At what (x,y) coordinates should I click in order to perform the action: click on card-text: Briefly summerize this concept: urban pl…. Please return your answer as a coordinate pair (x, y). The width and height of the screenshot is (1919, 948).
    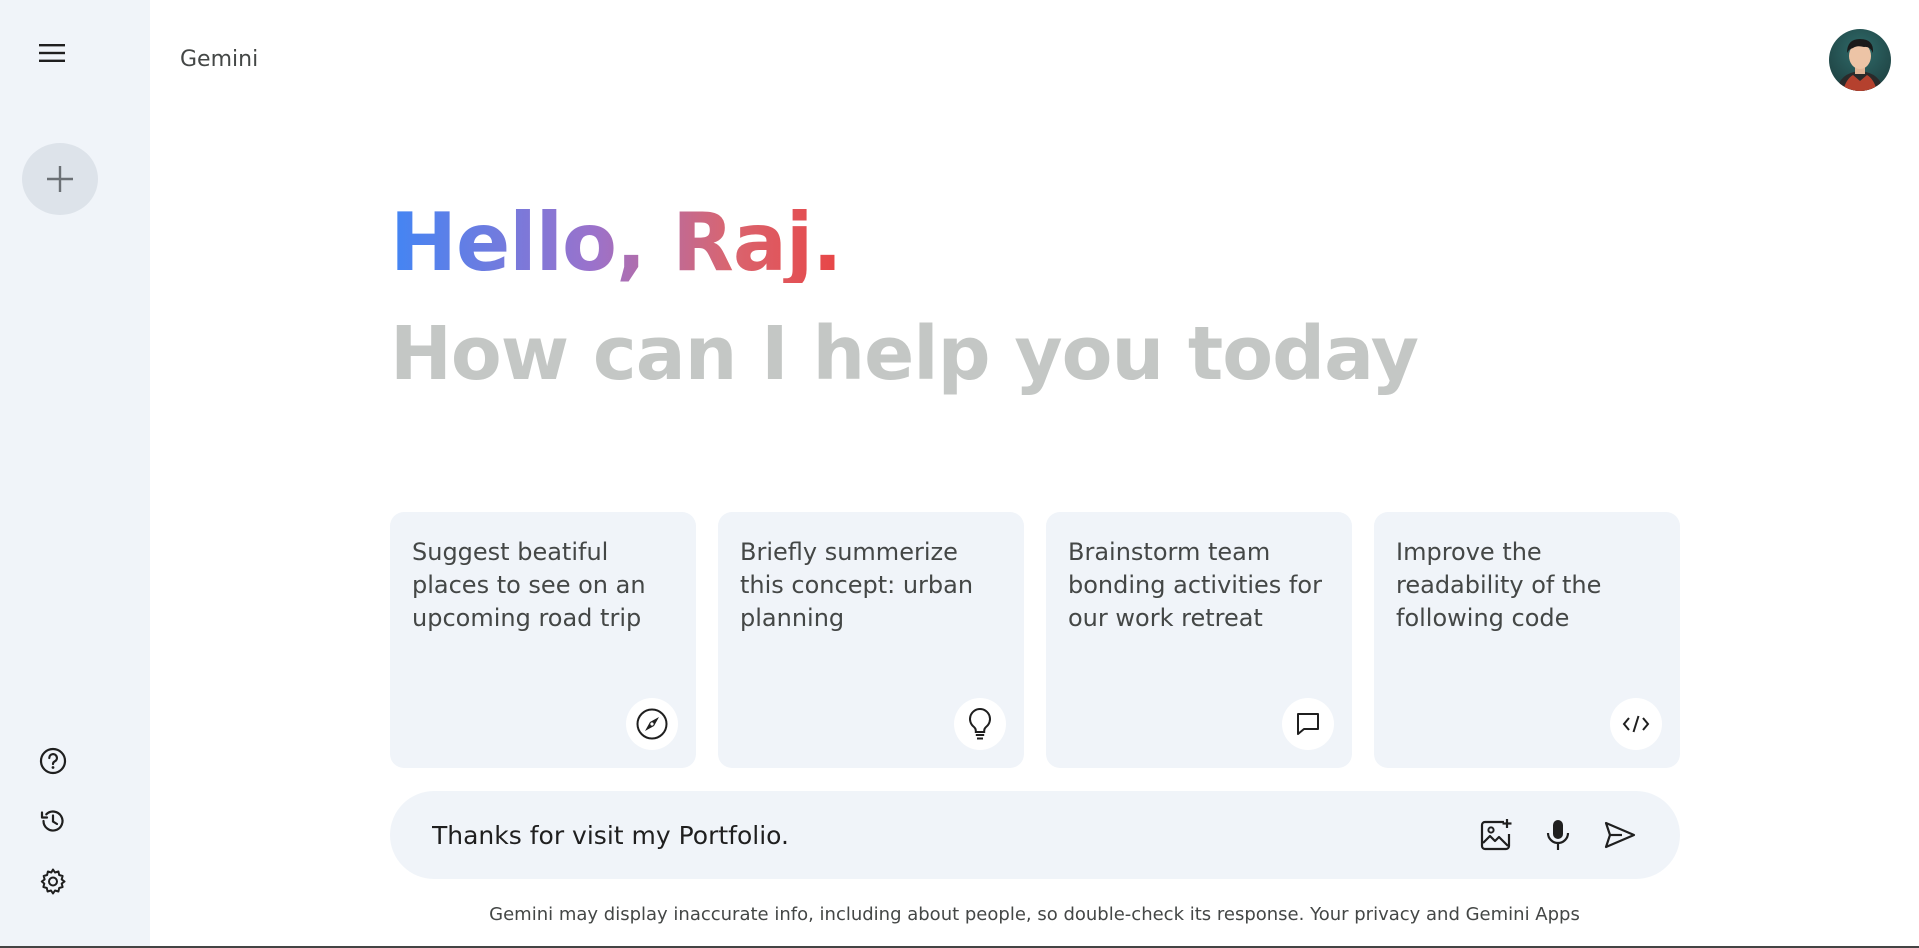
    Looking at the image, I should click on (857, 585).